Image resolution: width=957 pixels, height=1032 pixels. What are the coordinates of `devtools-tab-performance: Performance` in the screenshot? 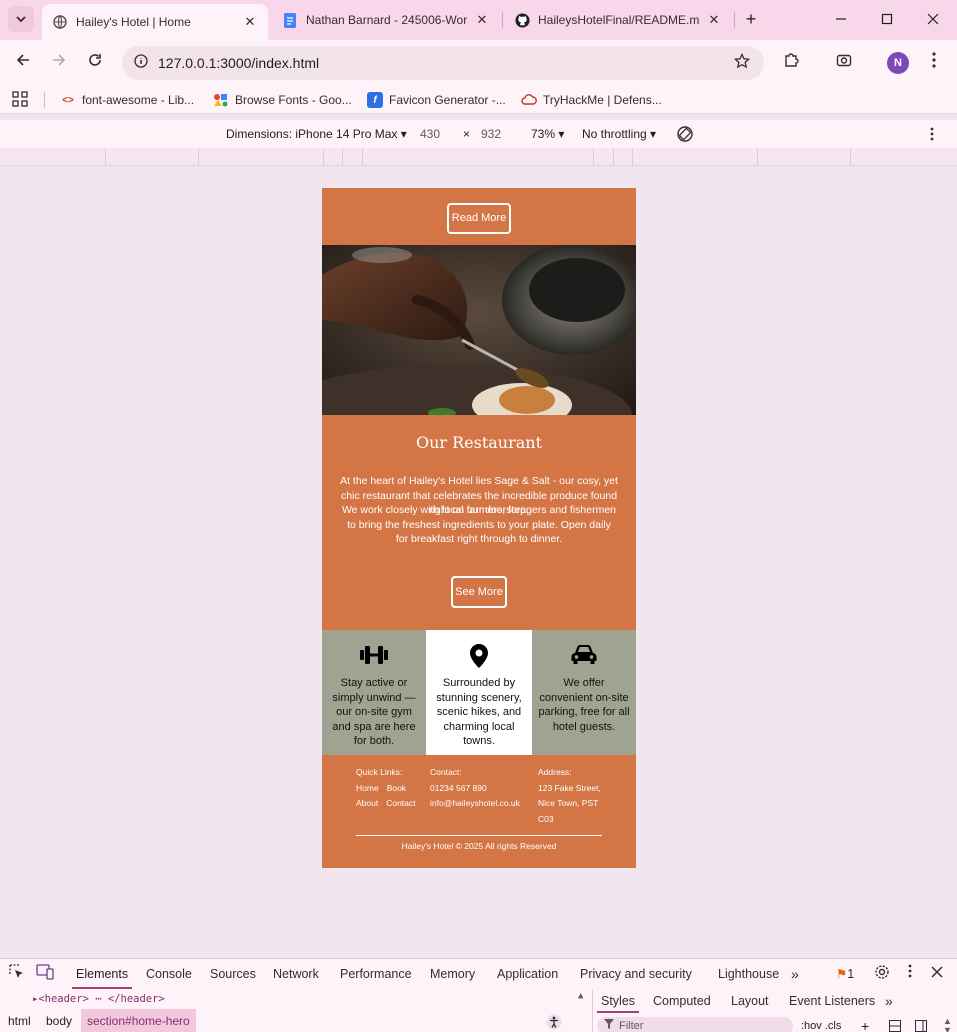 It's located at (376, 974).